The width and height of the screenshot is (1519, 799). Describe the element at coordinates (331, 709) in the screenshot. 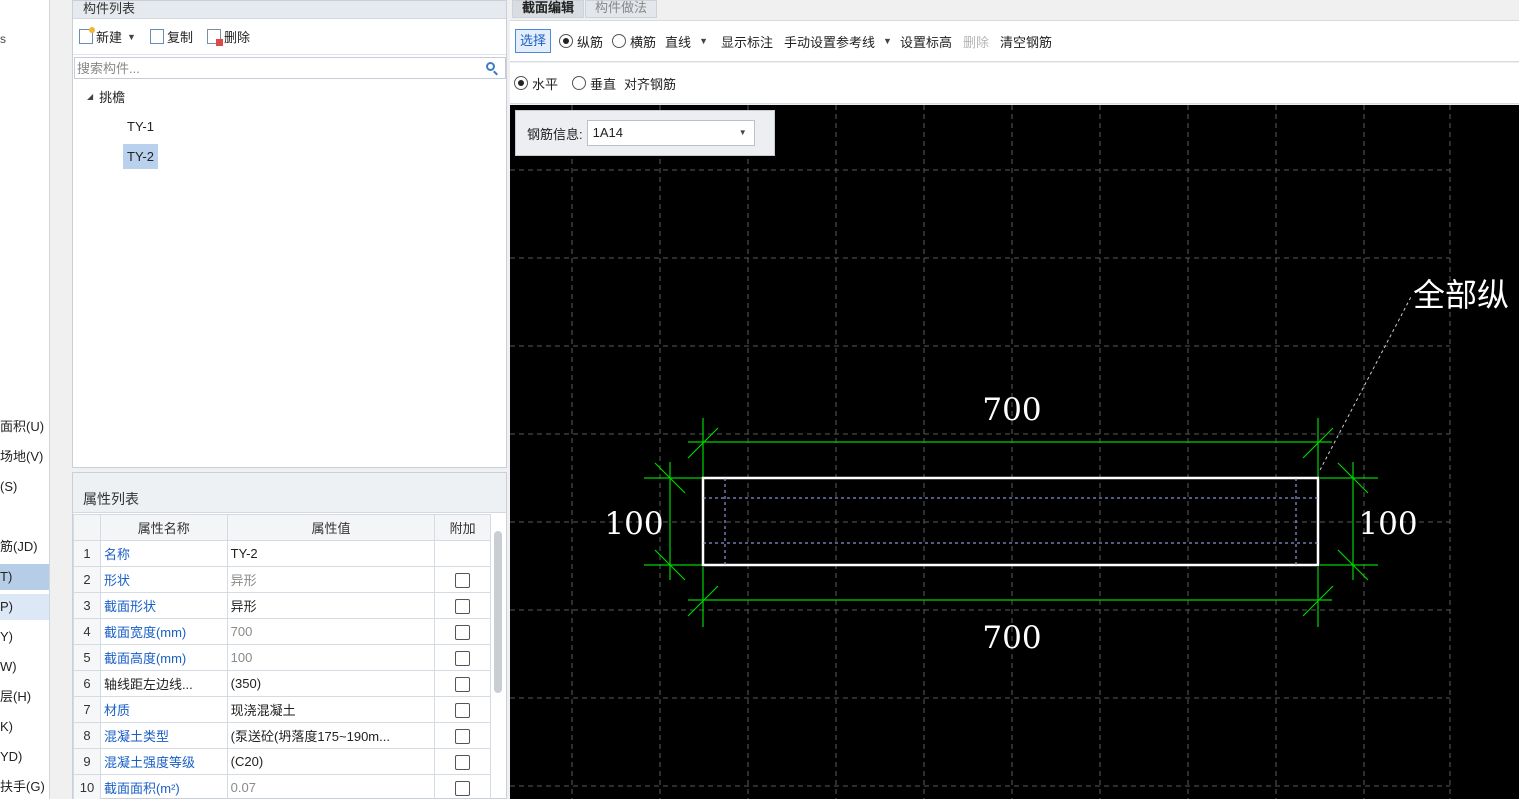

I see `property-value: 现浇混凝土` at that location.